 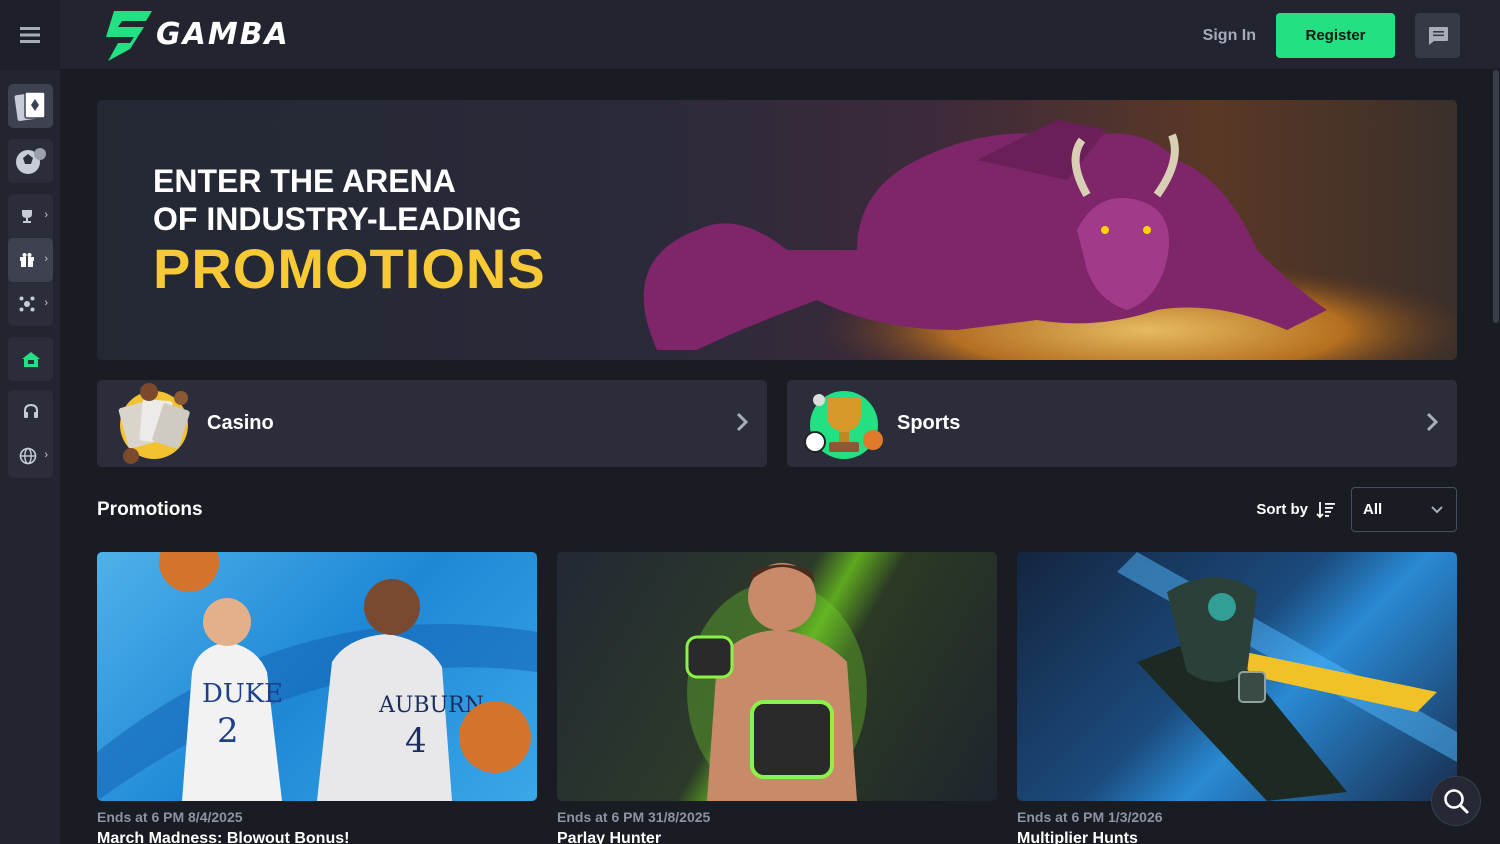 I want to click on sidebar-group-main, so click(x=30, y=106).